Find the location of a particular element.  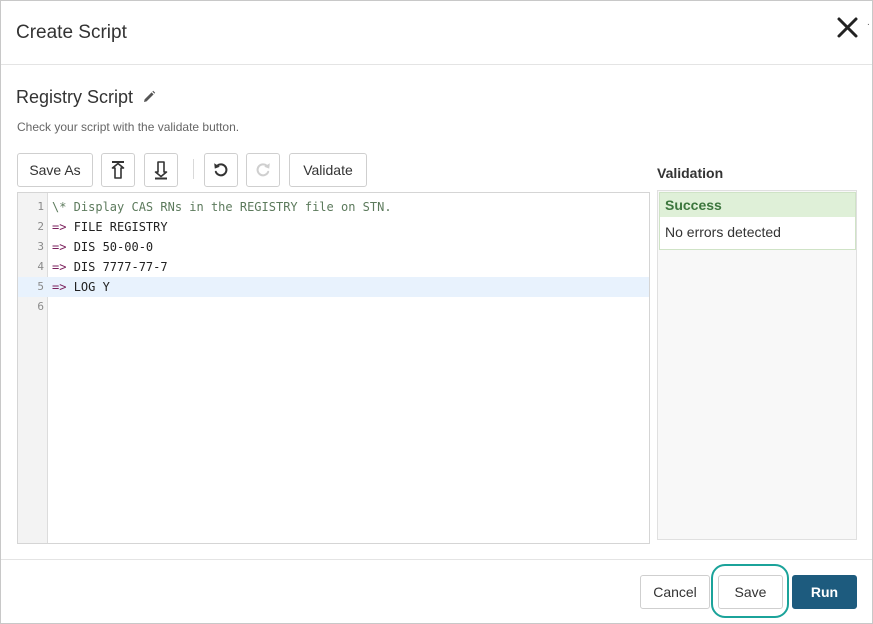

code-text: DIS 7777-77-7 is located at coordinates (120, 267).